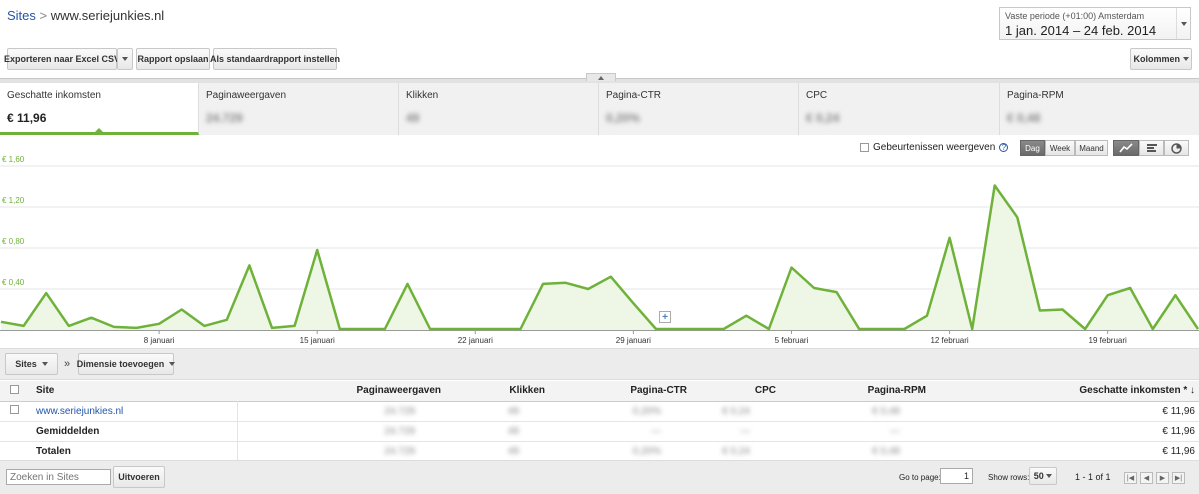 The height and width of the screenshot is (494, 1199). I want to click on site-link: www.seriejunkies.nl, so click(133, 411).